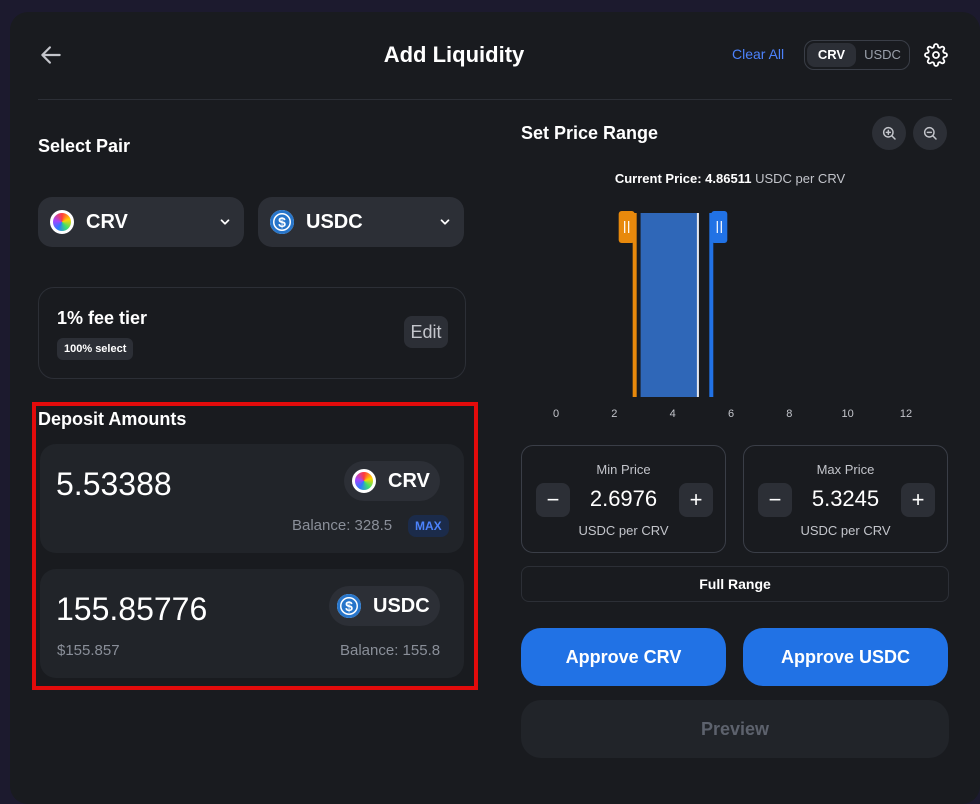 The height and width of the screenshot is (804, 980). Describe the element at coordinates (409, 480) in the screenshot. I see `token-a-symbol: CRV` at that location.